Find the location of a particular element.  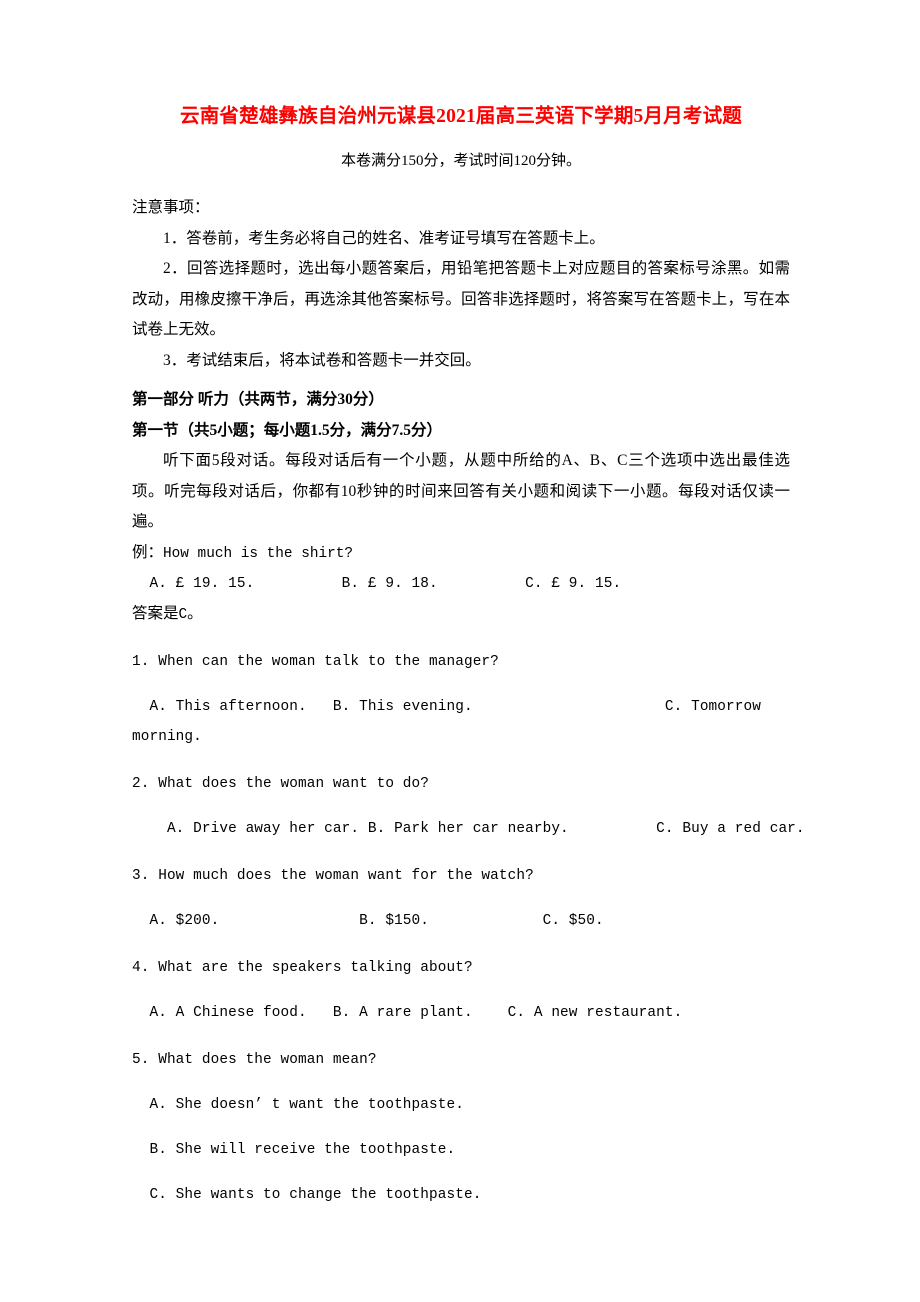

example-stem: 例：How much is the shirt? is located at coordinates (461, 553).